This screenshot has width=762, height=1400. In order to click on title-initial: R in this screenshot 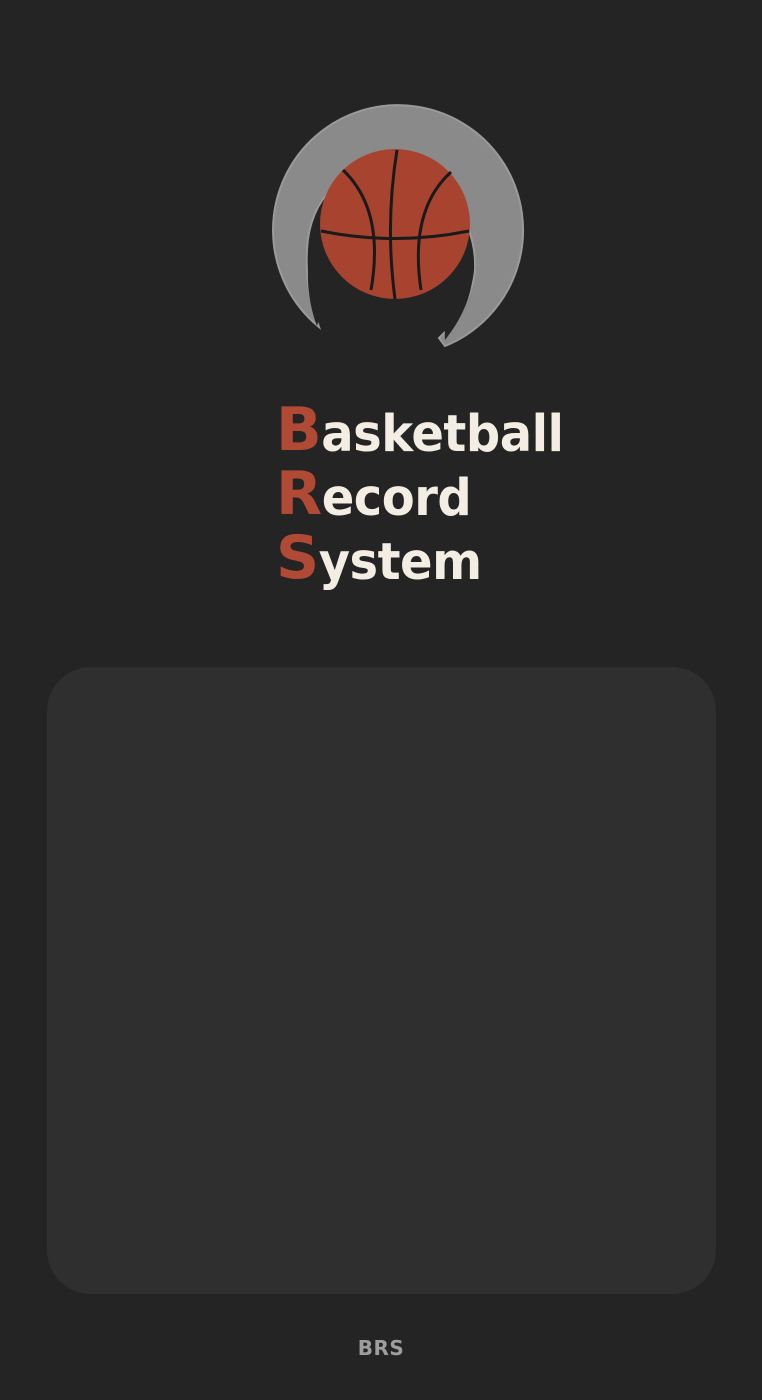, I will do `click(299, 494)`.